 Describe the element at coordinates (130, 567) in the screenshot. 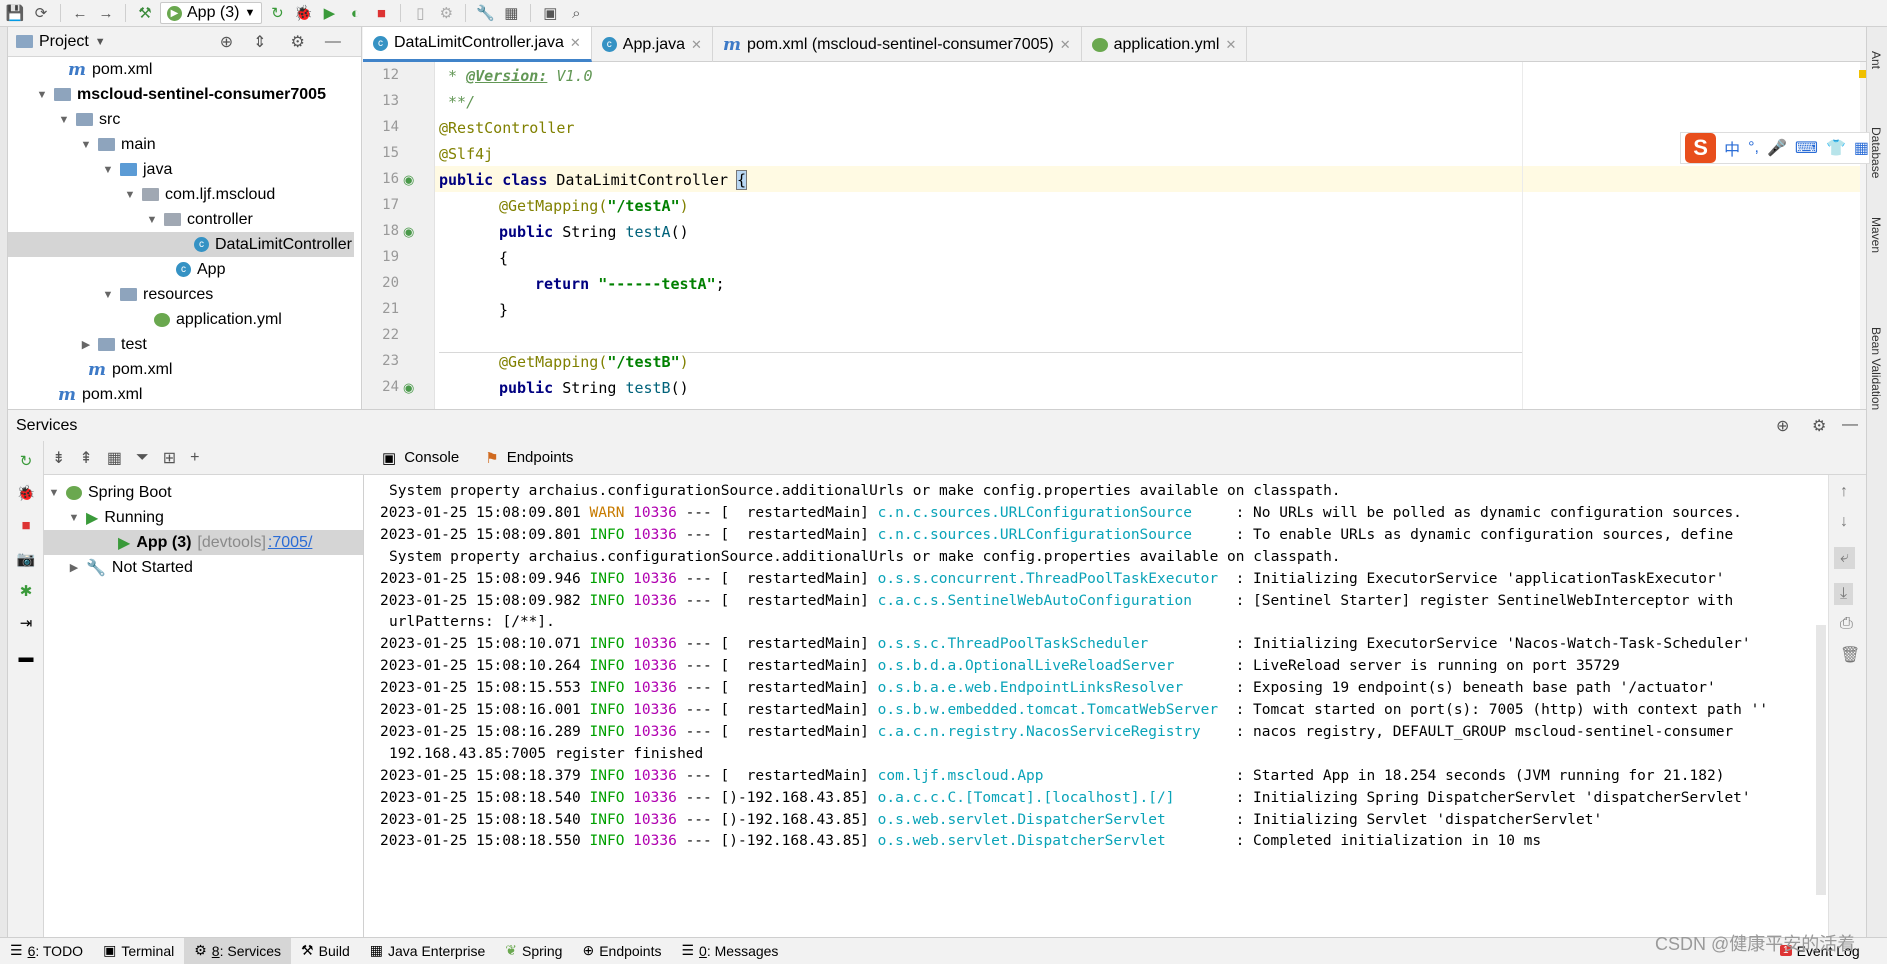

I see `tree-item-not-started: ▶ 🔧 Not Started` at that location.